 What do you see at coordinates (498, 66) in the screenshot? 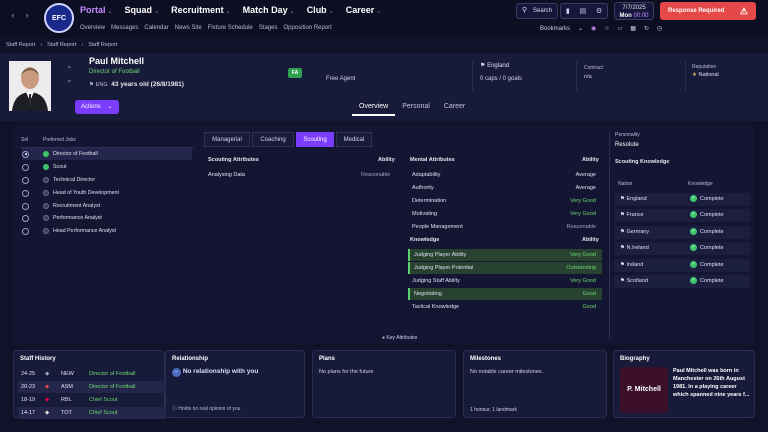
I see `international-team-label: England` at bounding box center [498, 66].